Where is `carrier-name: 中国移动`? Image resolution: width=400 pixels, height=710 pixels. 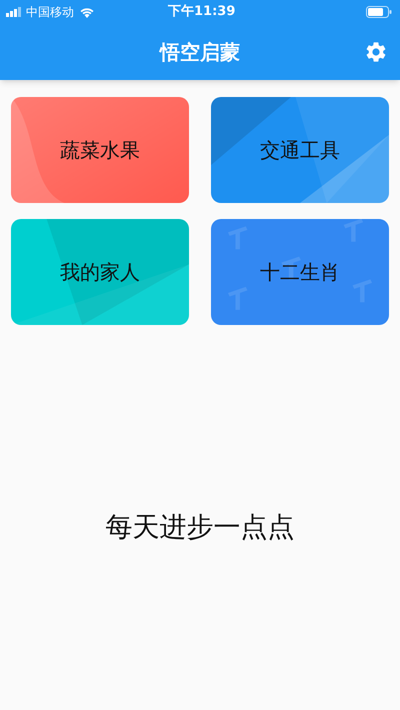 carrier-name: 中国移动 is located at coordinates (50, 12).